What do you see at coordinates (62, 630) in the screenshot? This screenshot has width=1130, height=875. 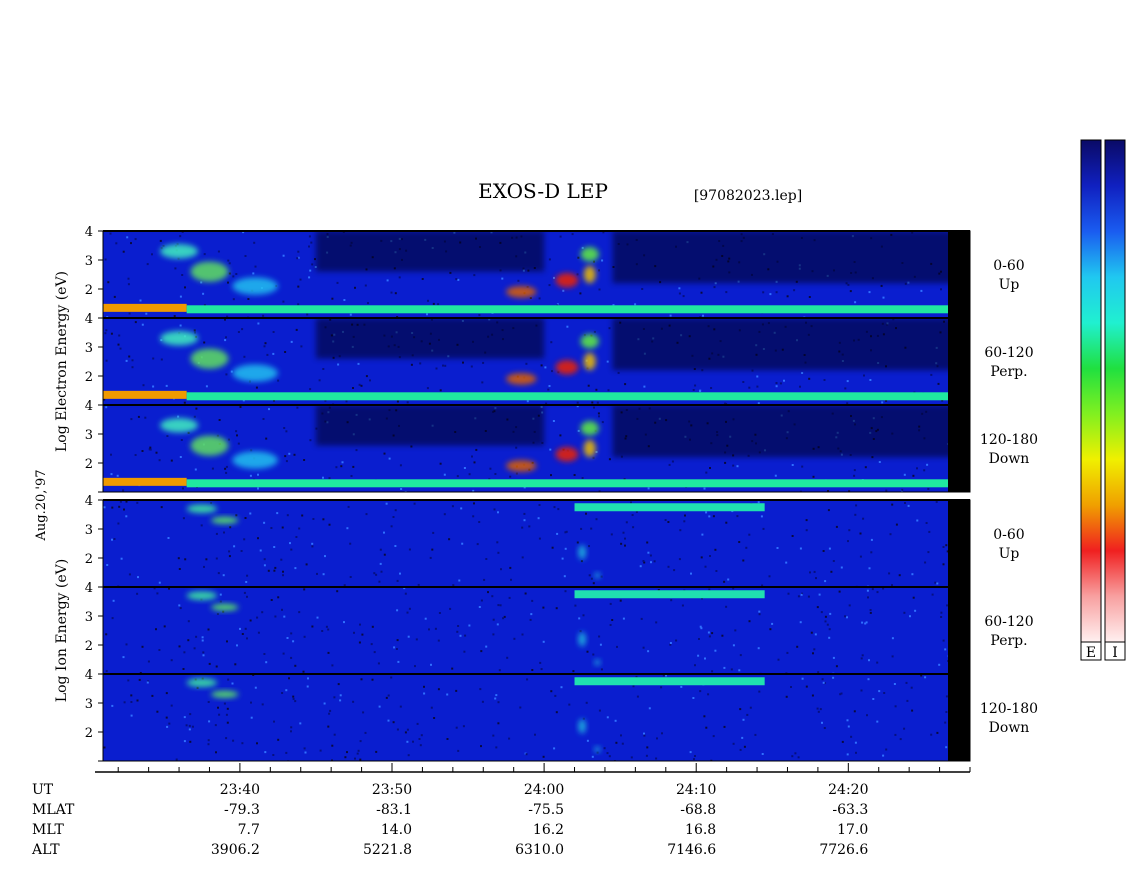 I see `ion-y-axis-label: Log Ion Energy (eV)` at bounding box center [62, 630].